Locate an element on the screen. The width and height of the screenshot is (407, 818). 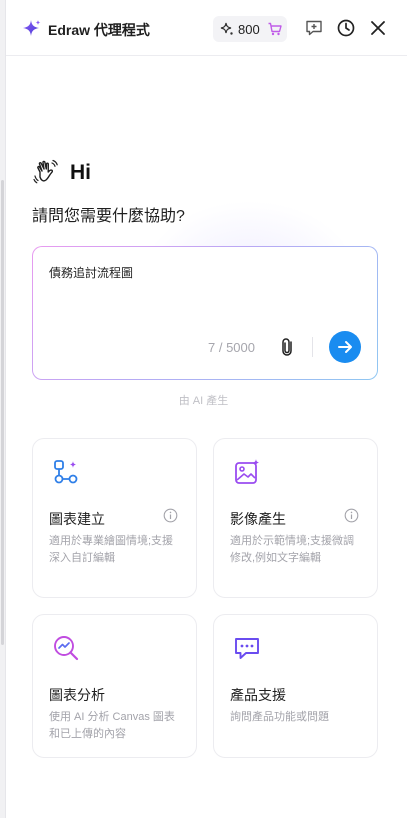
character-counter: 7 / 5000 is located at coordinates (231, 347).